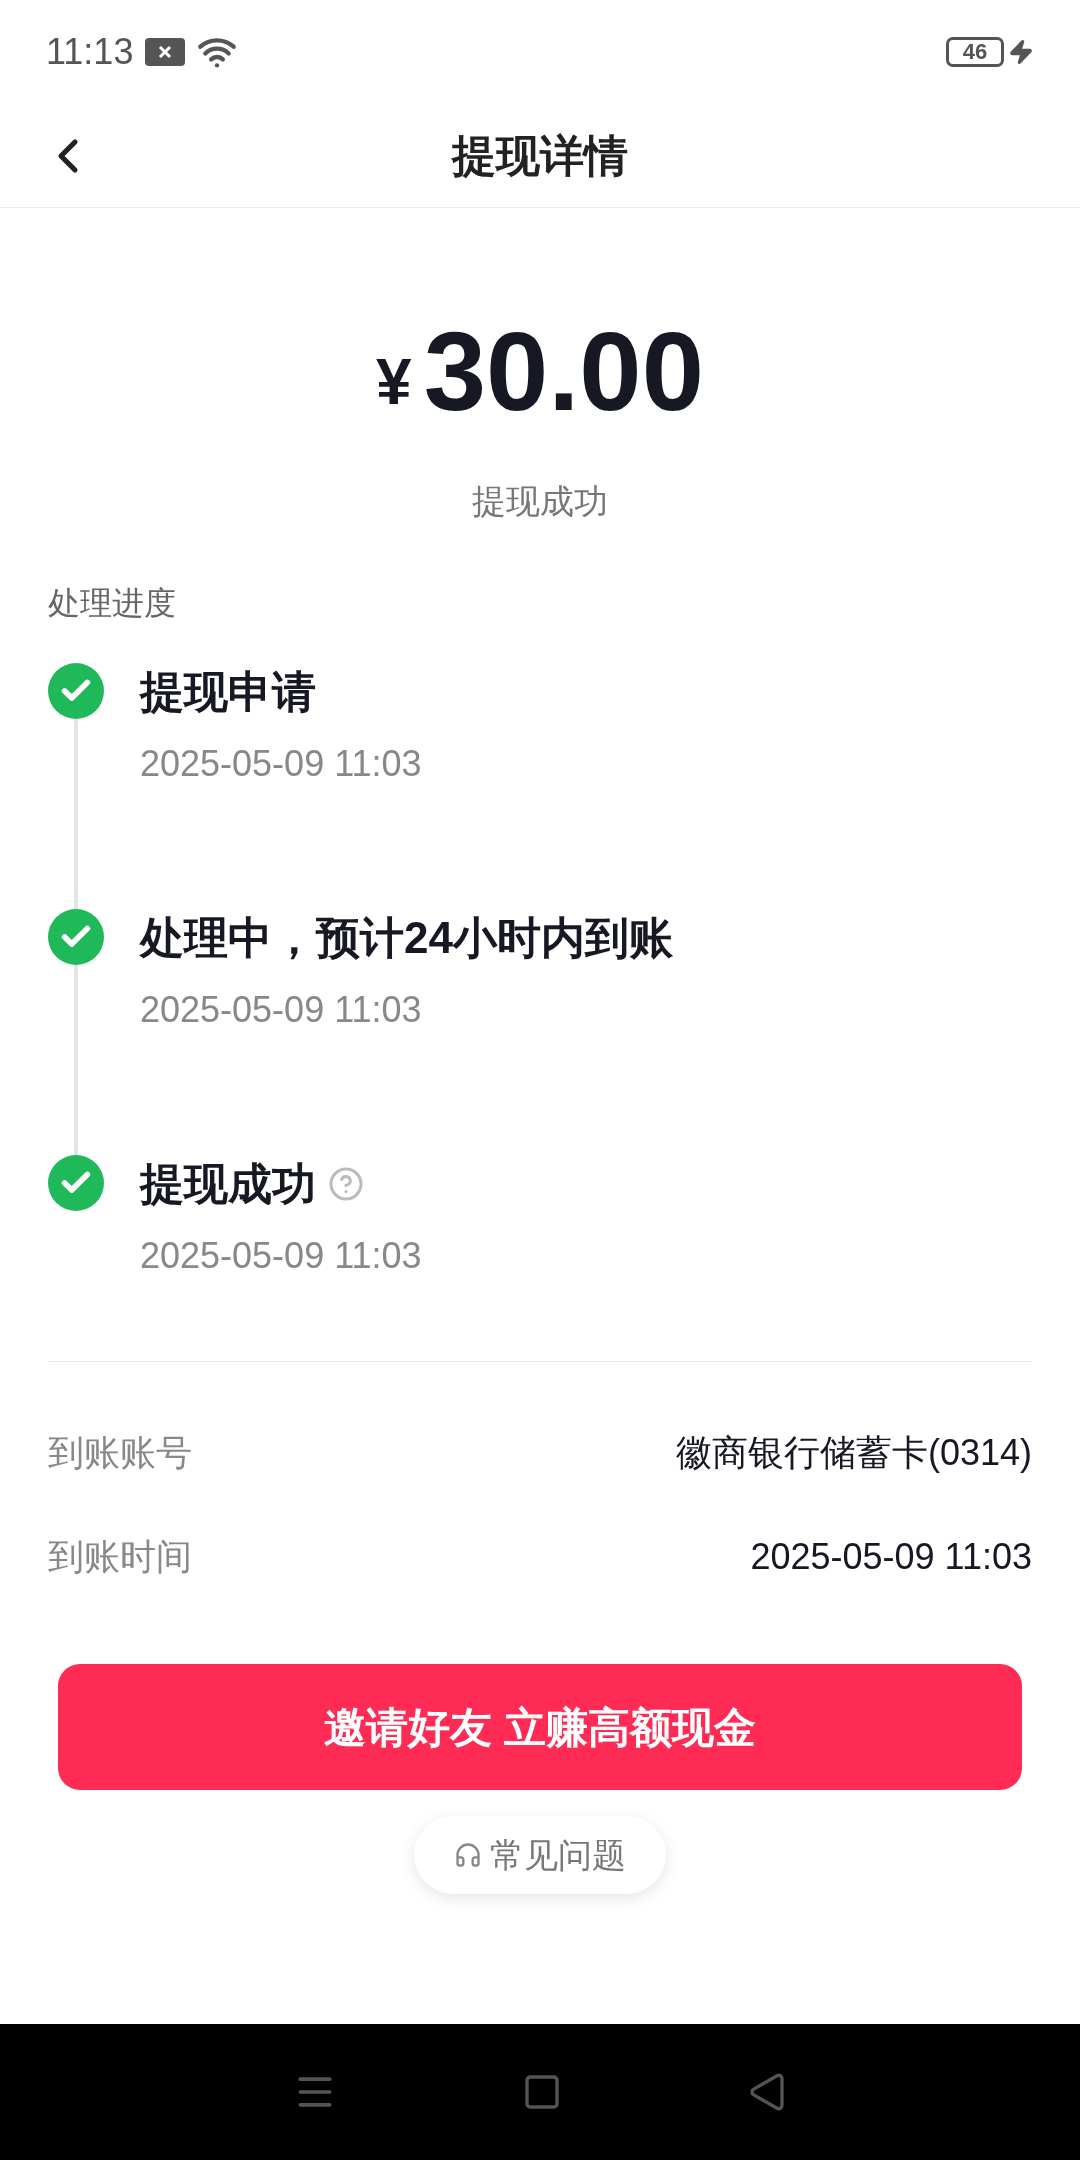 Image resolution: width=1080 pixels, height=2160 pixels. Describe the element at coordinates (540, 501) in the screenshot. I see `withdraw-status: 提现成功` at that location.